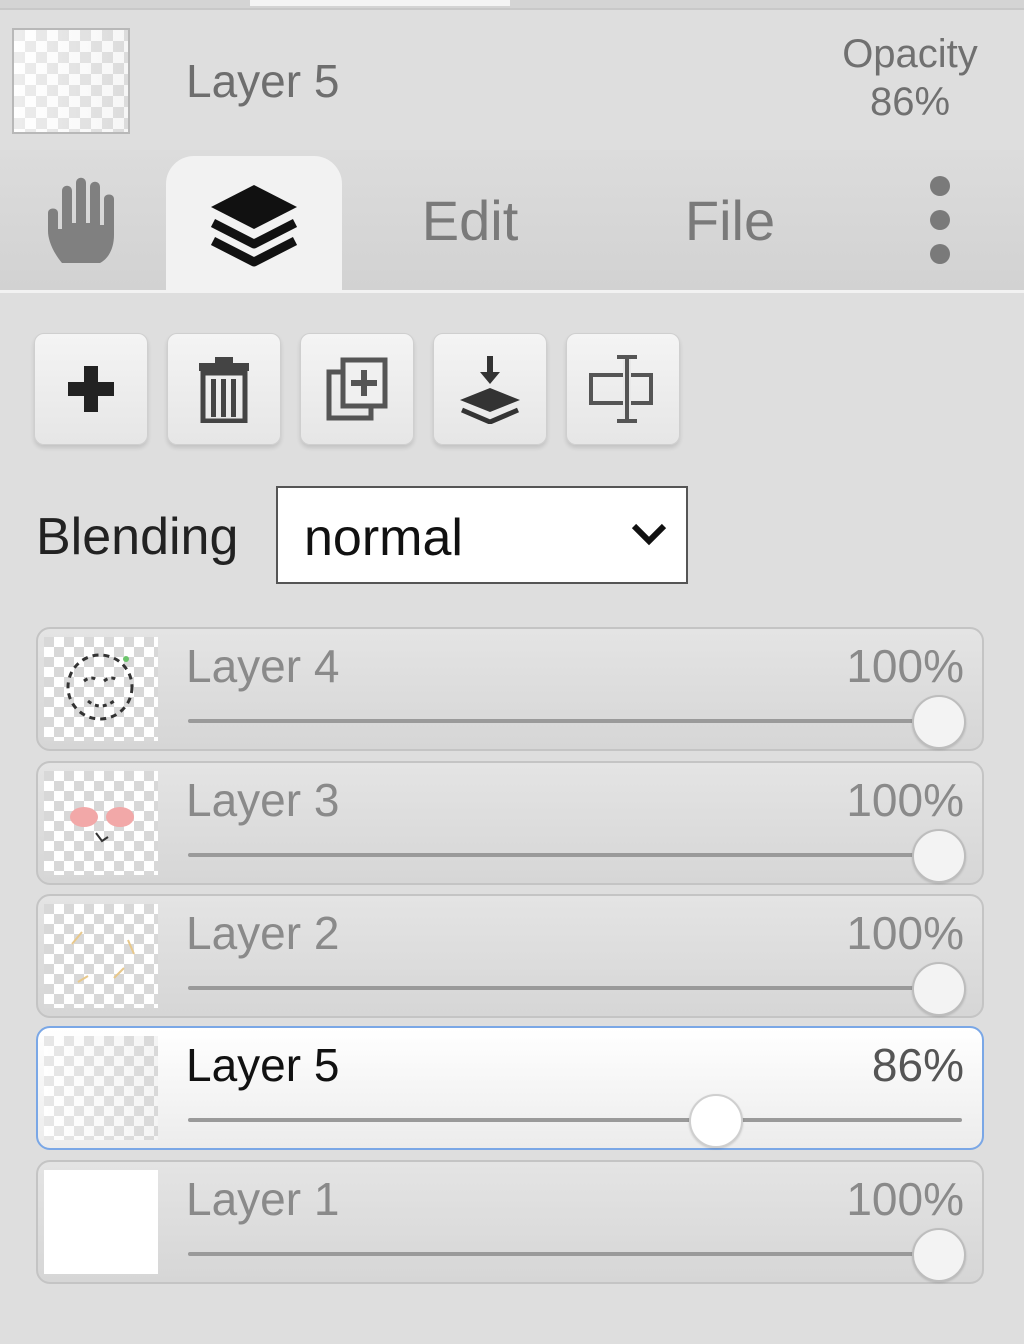 The image size is (1024, 1344). What do you see at coordinates (512, 5) in the screenshot?
I see `top-edge` at bounding box center [512, 5].